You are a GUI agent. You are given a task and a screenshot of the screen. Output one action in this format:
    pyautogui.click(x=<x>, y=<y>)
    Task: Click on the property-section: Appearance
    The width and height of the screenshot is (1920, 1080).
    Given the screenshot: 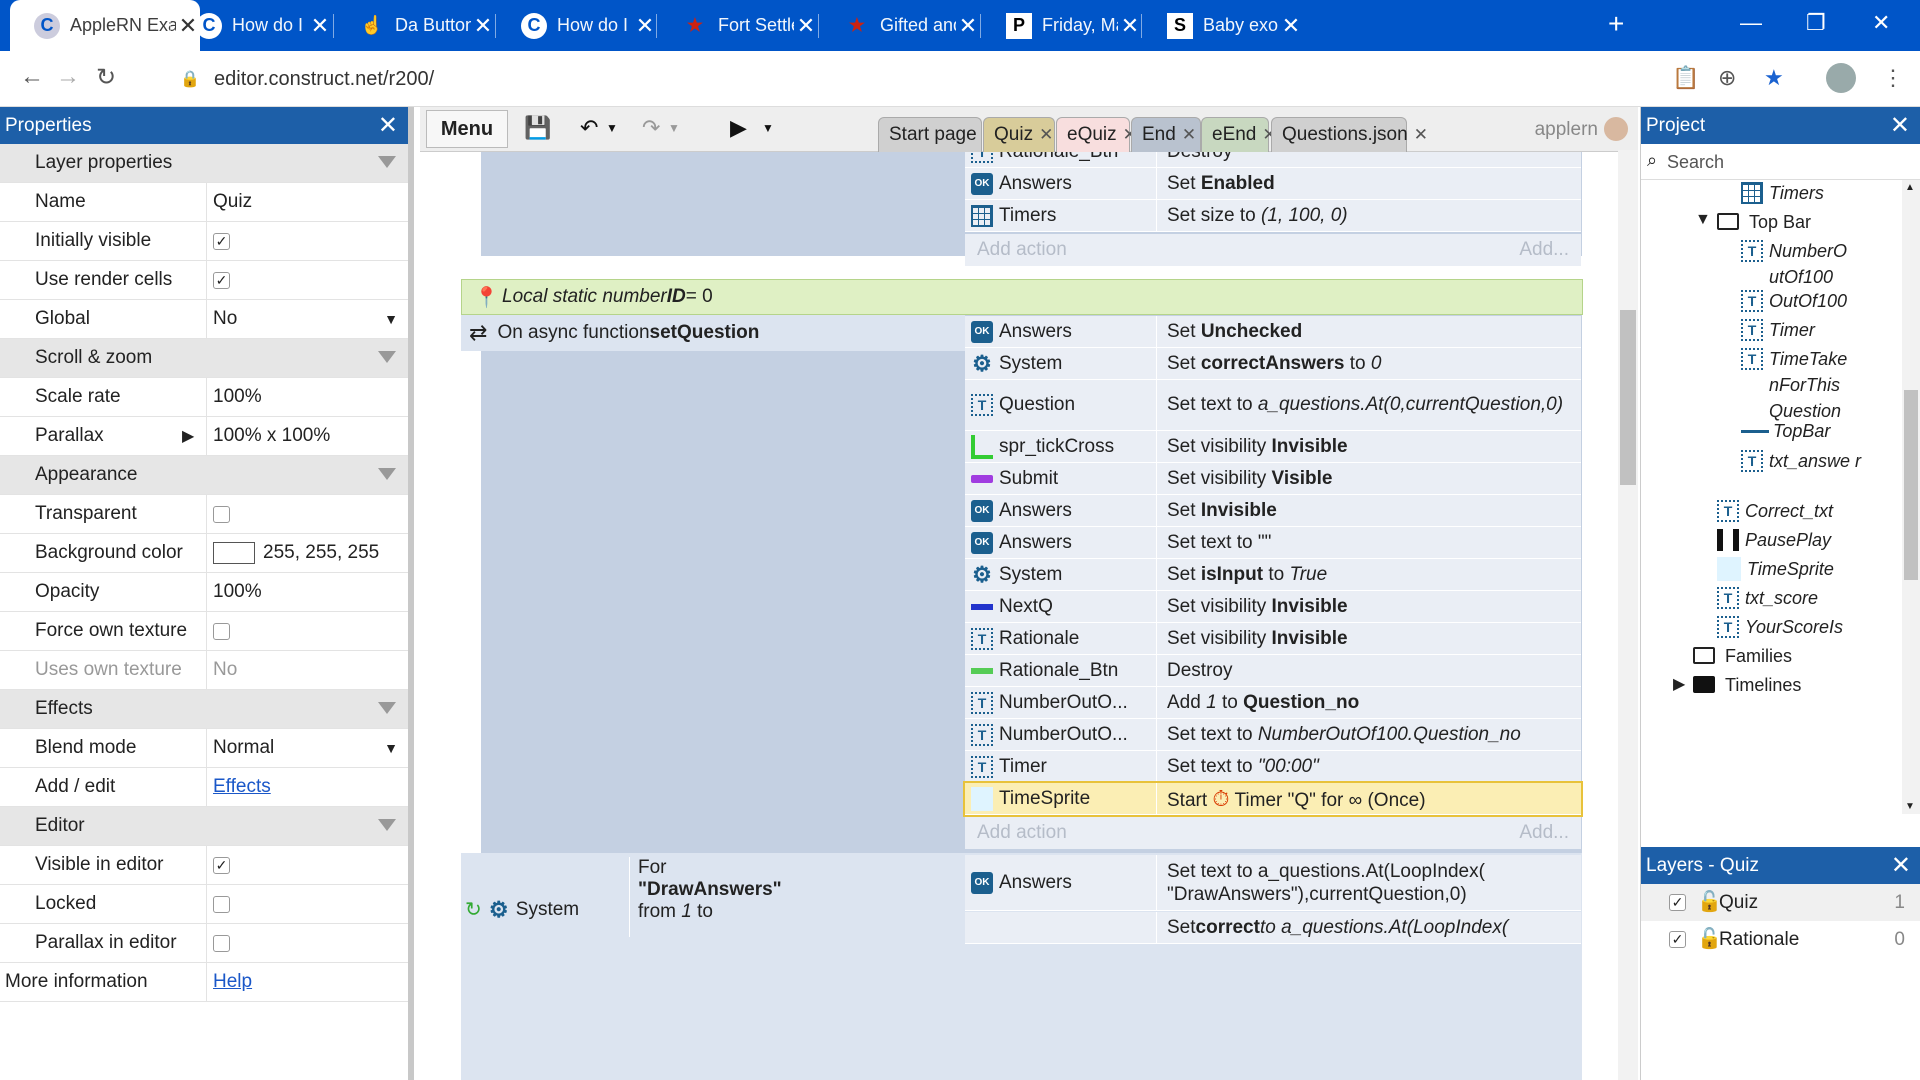 What is the action you would take?
    pyautogui.click(x=204, y=475)
    